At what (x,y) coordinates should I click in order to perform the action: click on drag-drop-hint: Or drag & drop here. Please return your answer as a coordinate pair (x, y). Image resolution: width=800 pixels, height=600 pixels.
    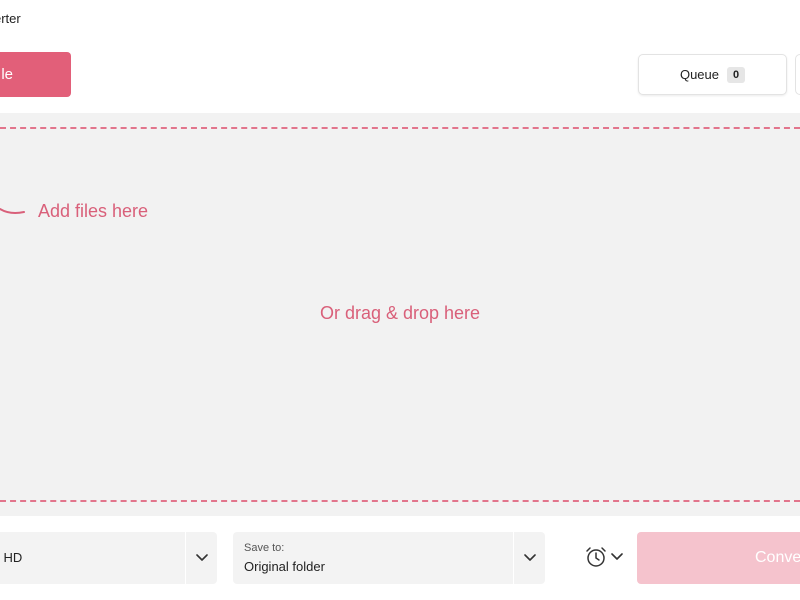
    Looking at the image, I should click on (400, 313).